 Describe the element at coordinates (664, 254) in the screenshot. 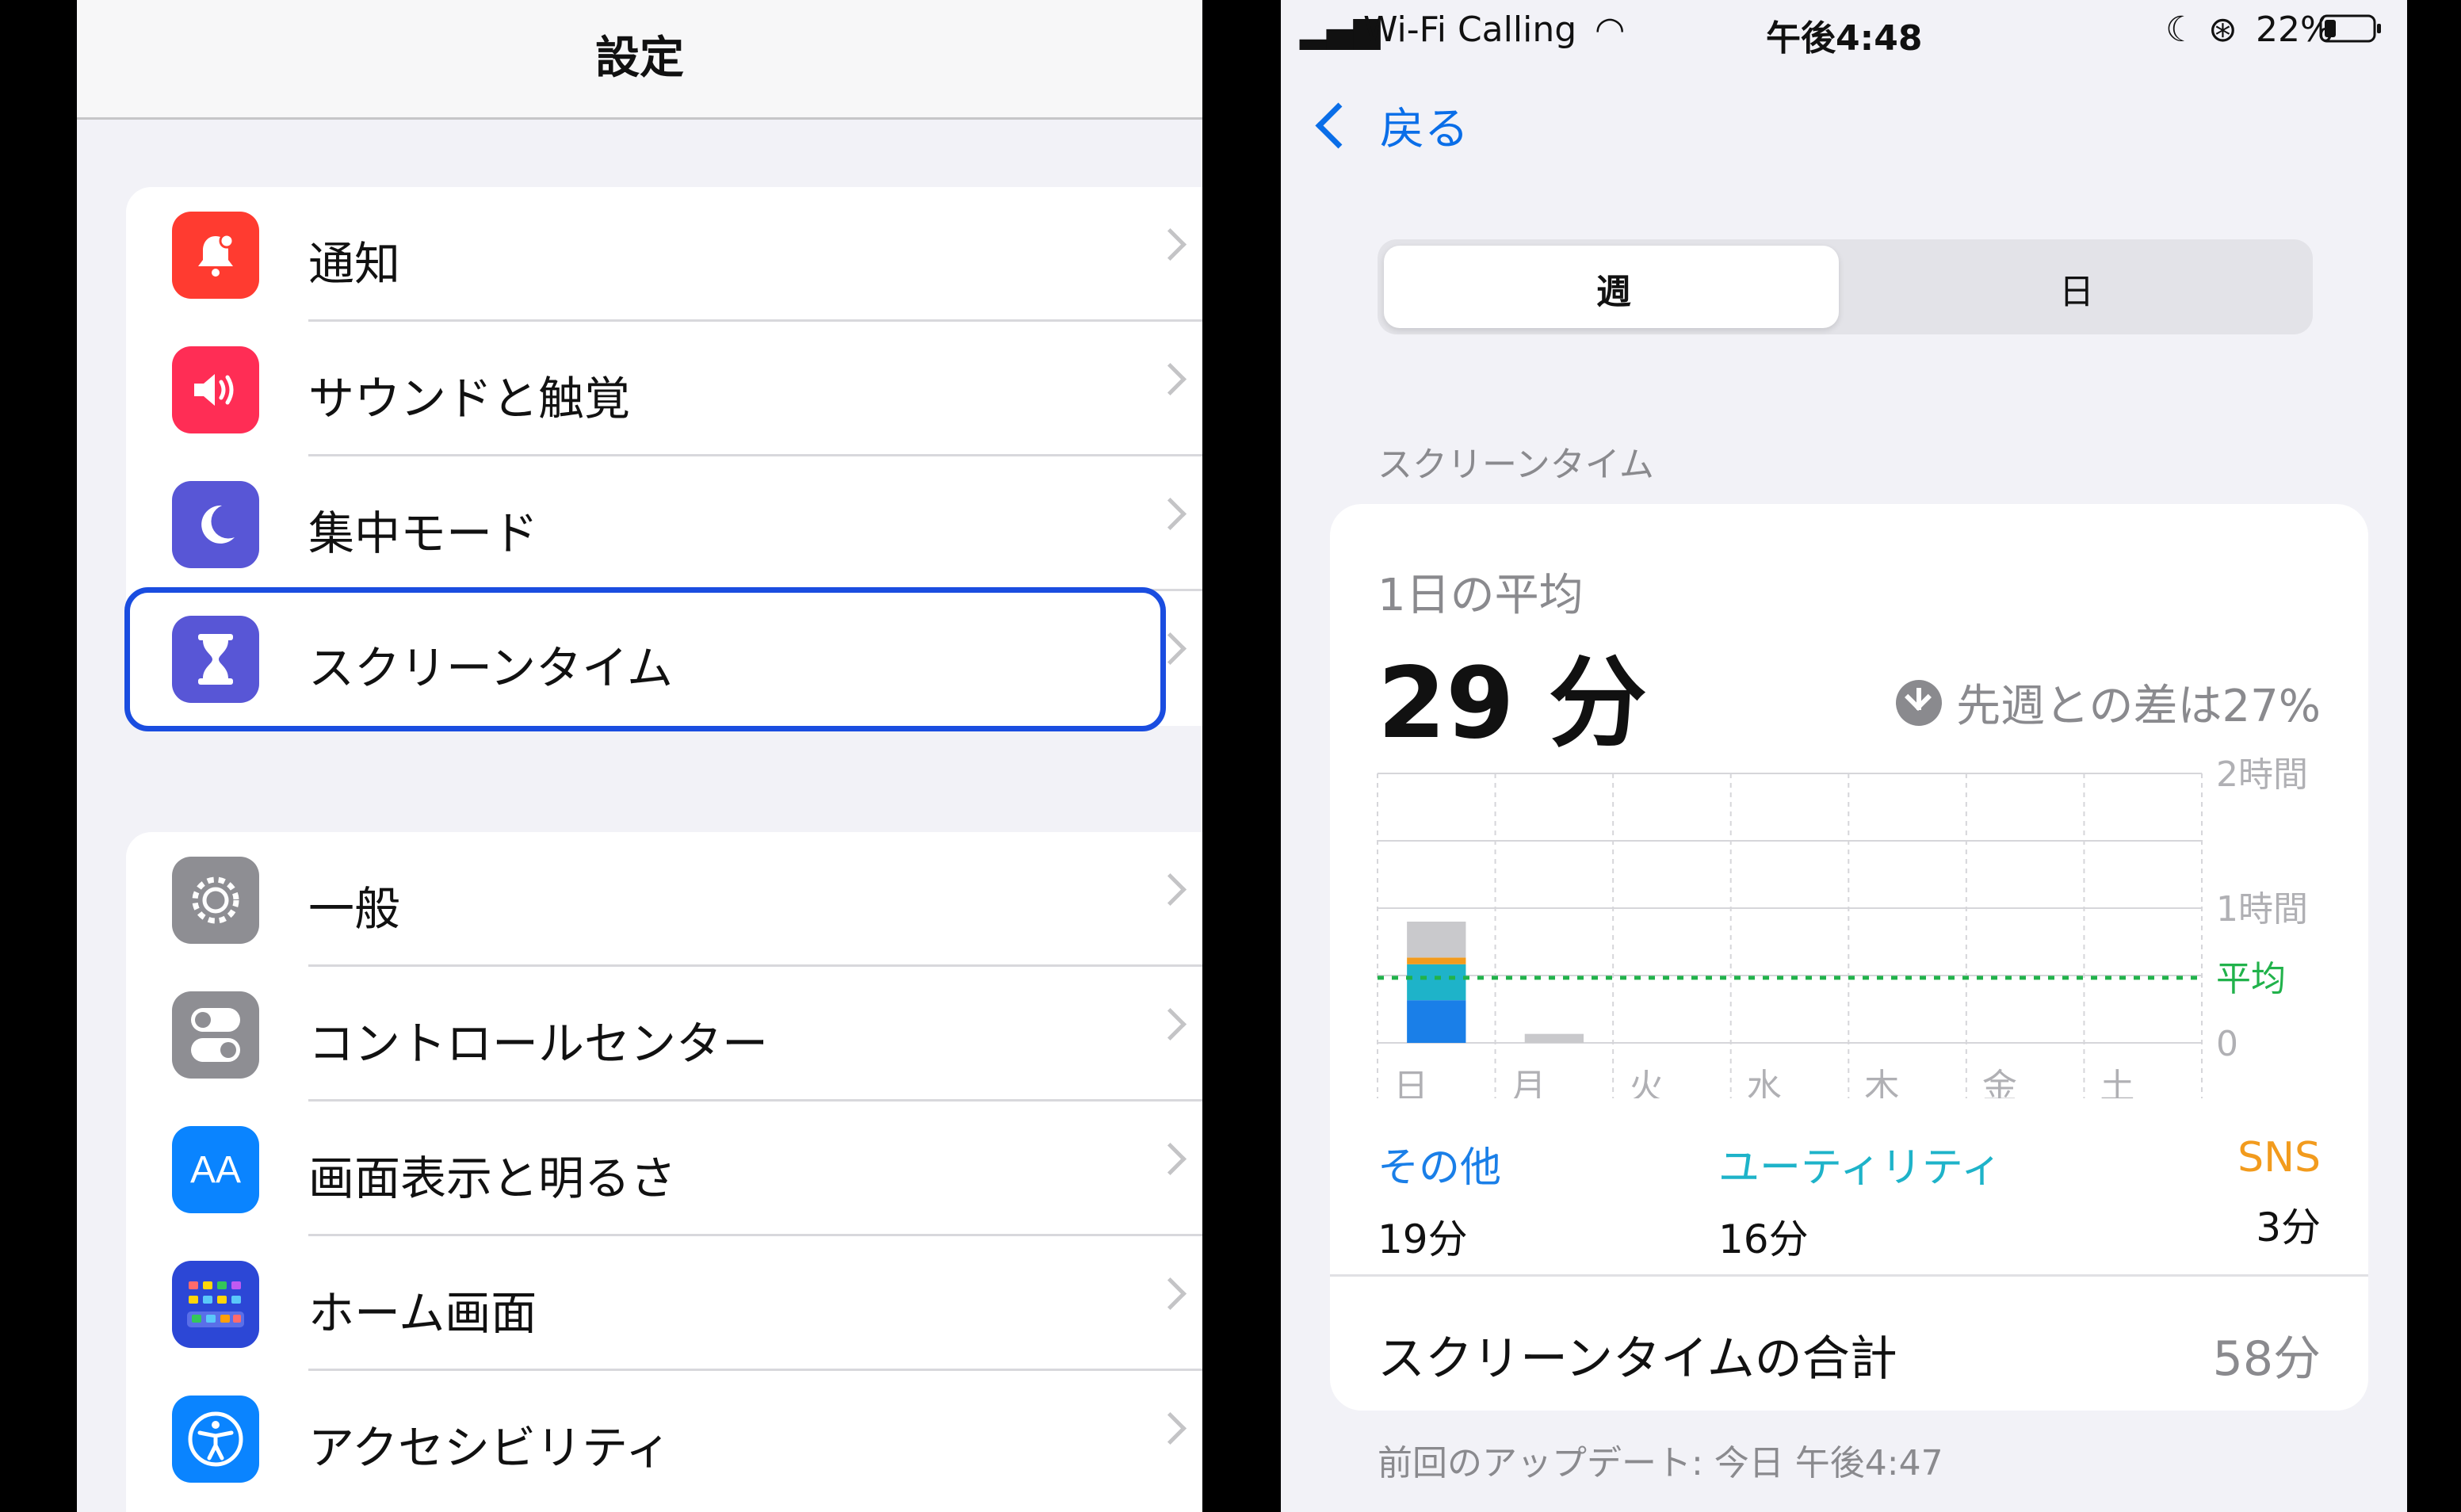

I see `settings-row-a-0: 通知` at that location.